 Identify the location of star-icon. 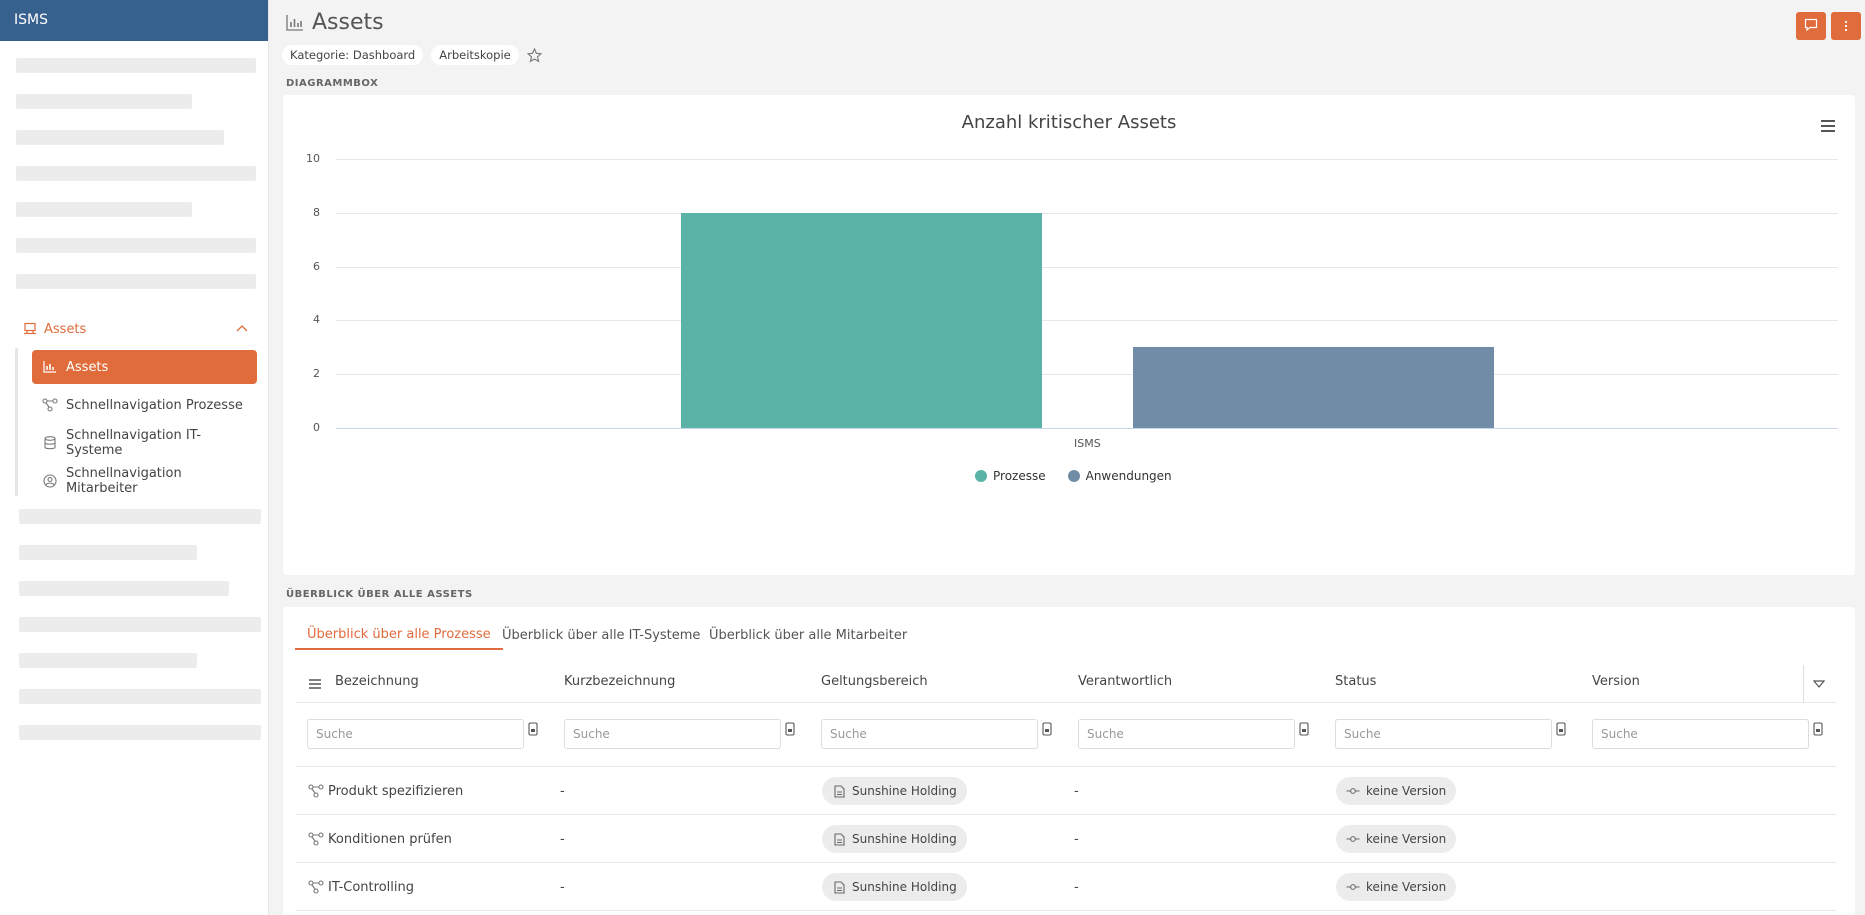
(535, 55).